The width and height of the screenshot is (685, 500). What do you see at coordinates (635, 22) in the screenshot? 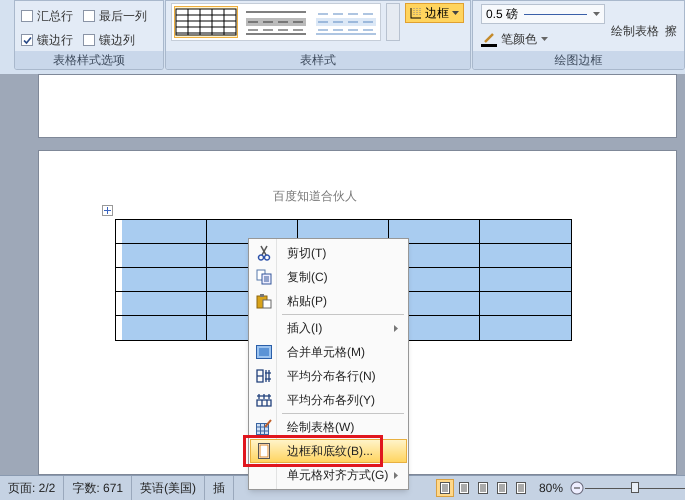
I see `ribbon-button: 绘制表格` at bounding box center [635, 22].